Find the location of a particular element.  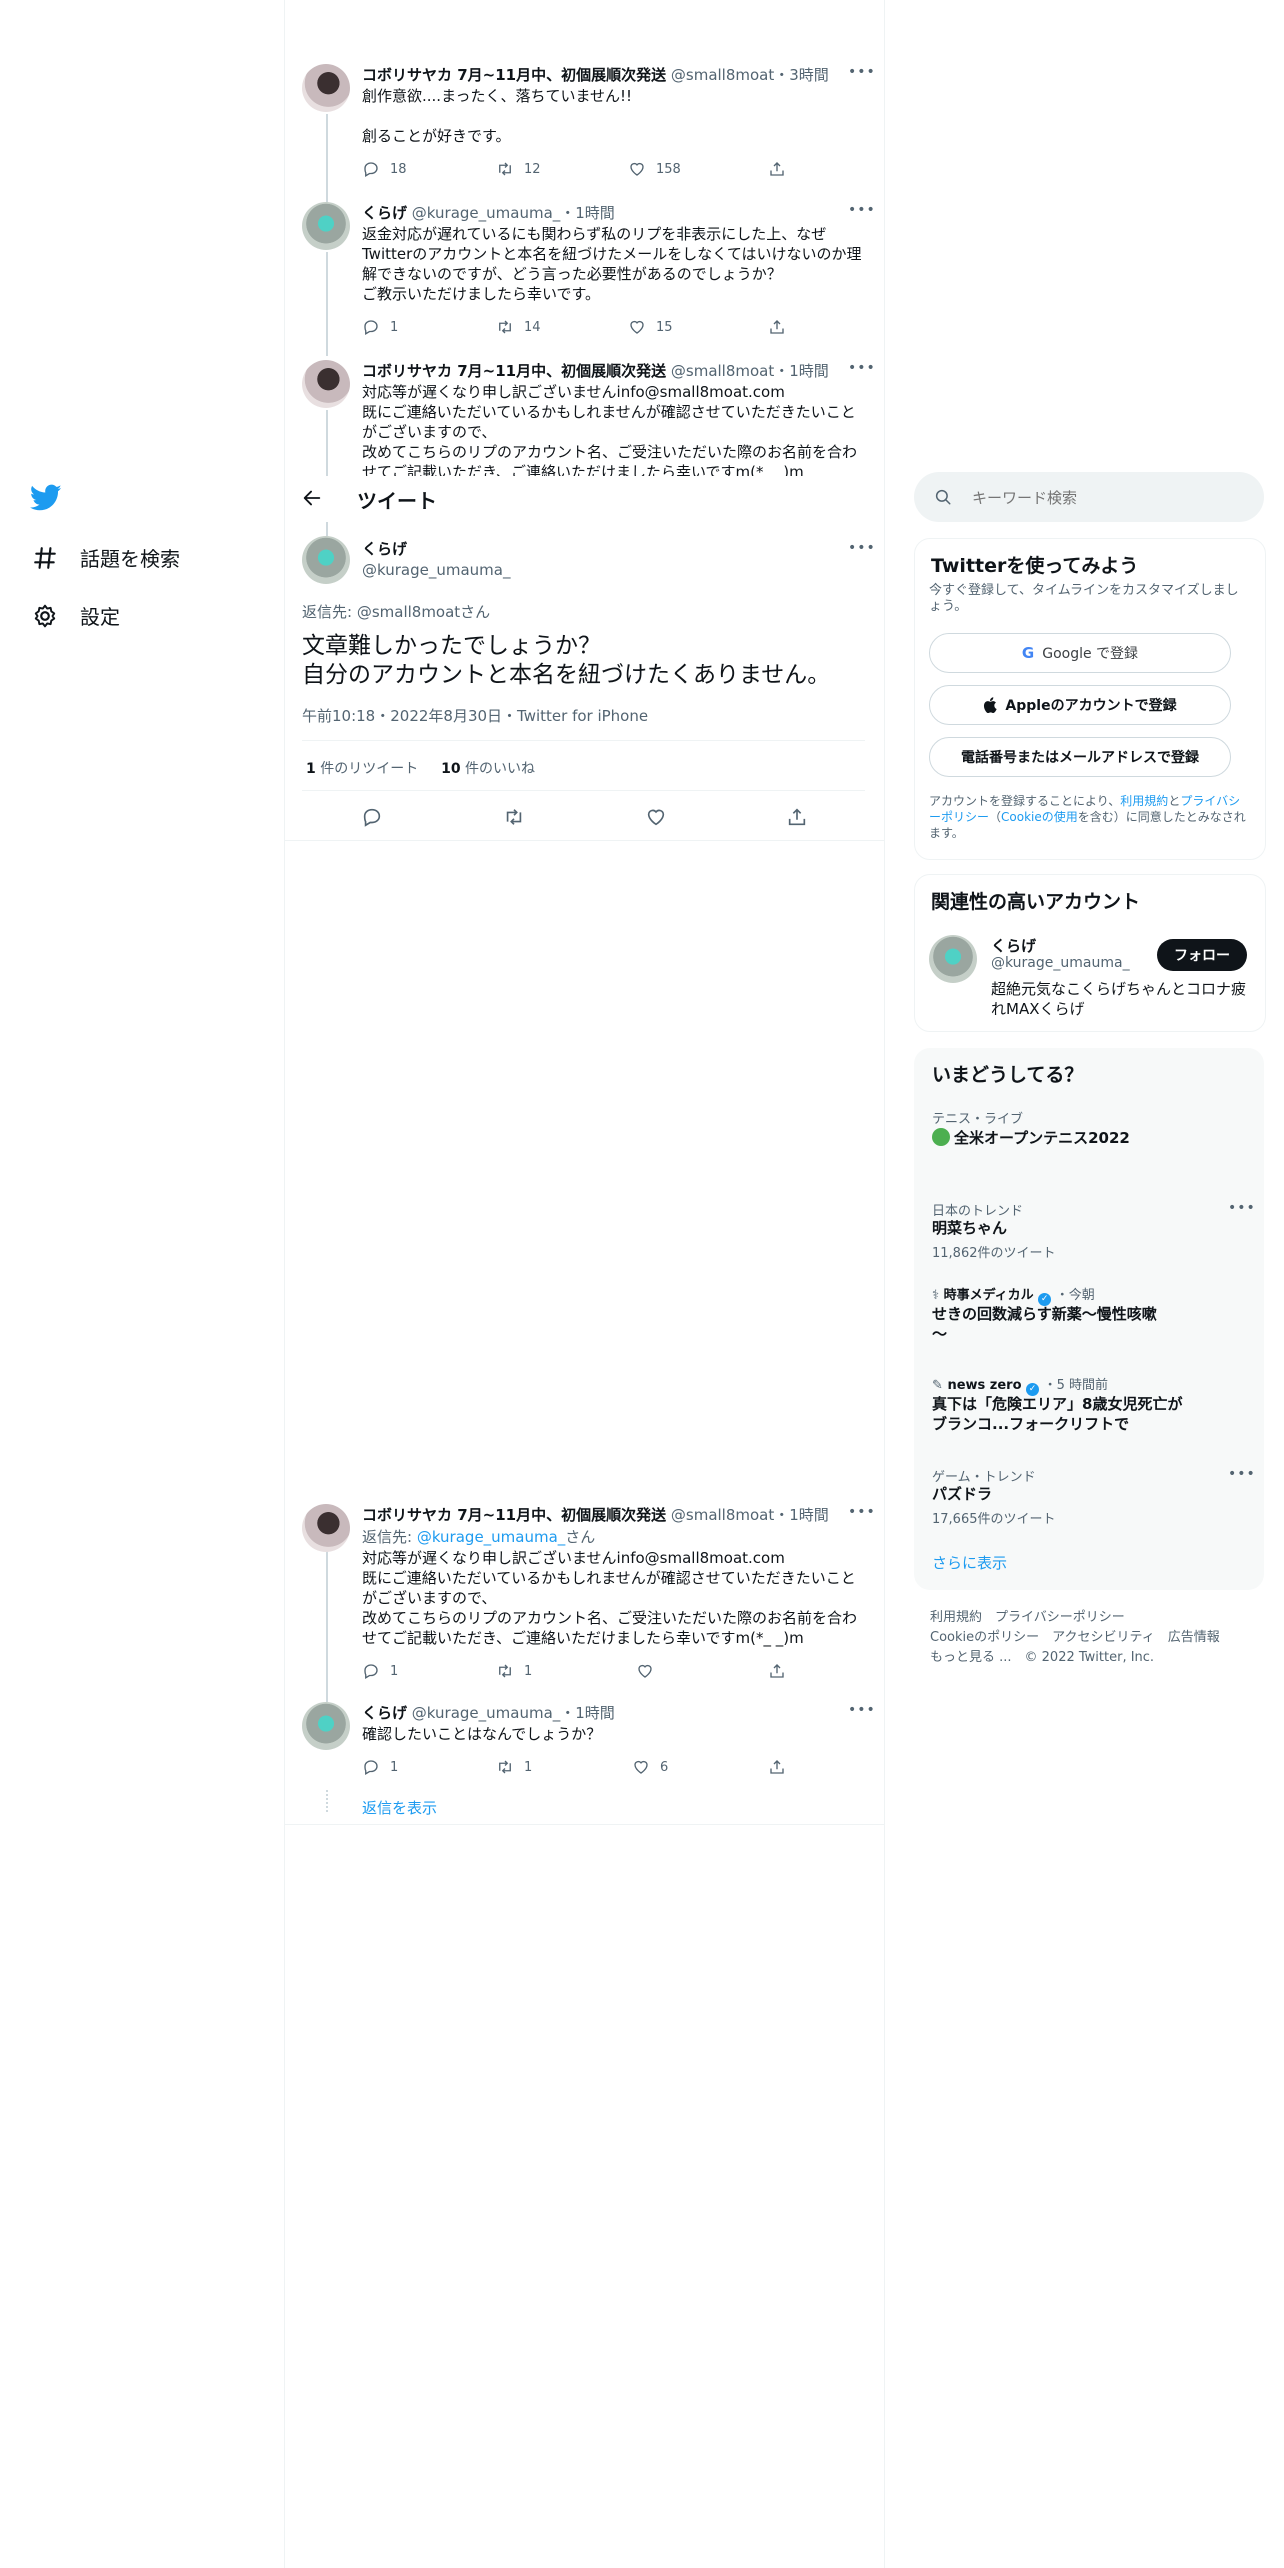

trends-title: いまどうしてる？ is located at coordinates (1008, 1075).